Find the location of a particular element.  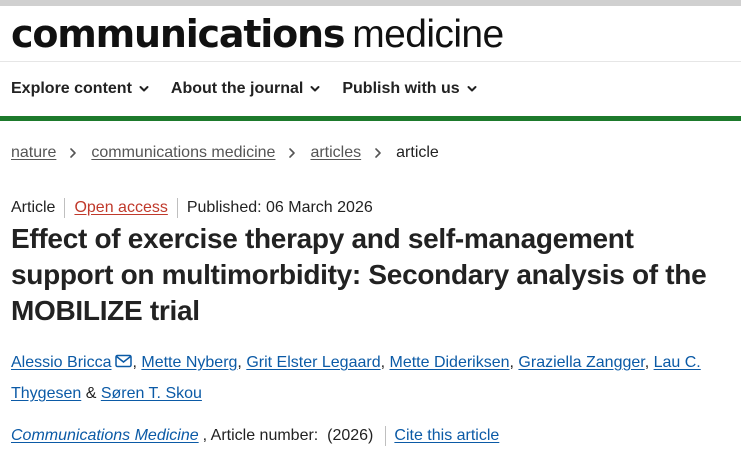

nav-about-journal: About the journal is located at coordinates (245, 89).